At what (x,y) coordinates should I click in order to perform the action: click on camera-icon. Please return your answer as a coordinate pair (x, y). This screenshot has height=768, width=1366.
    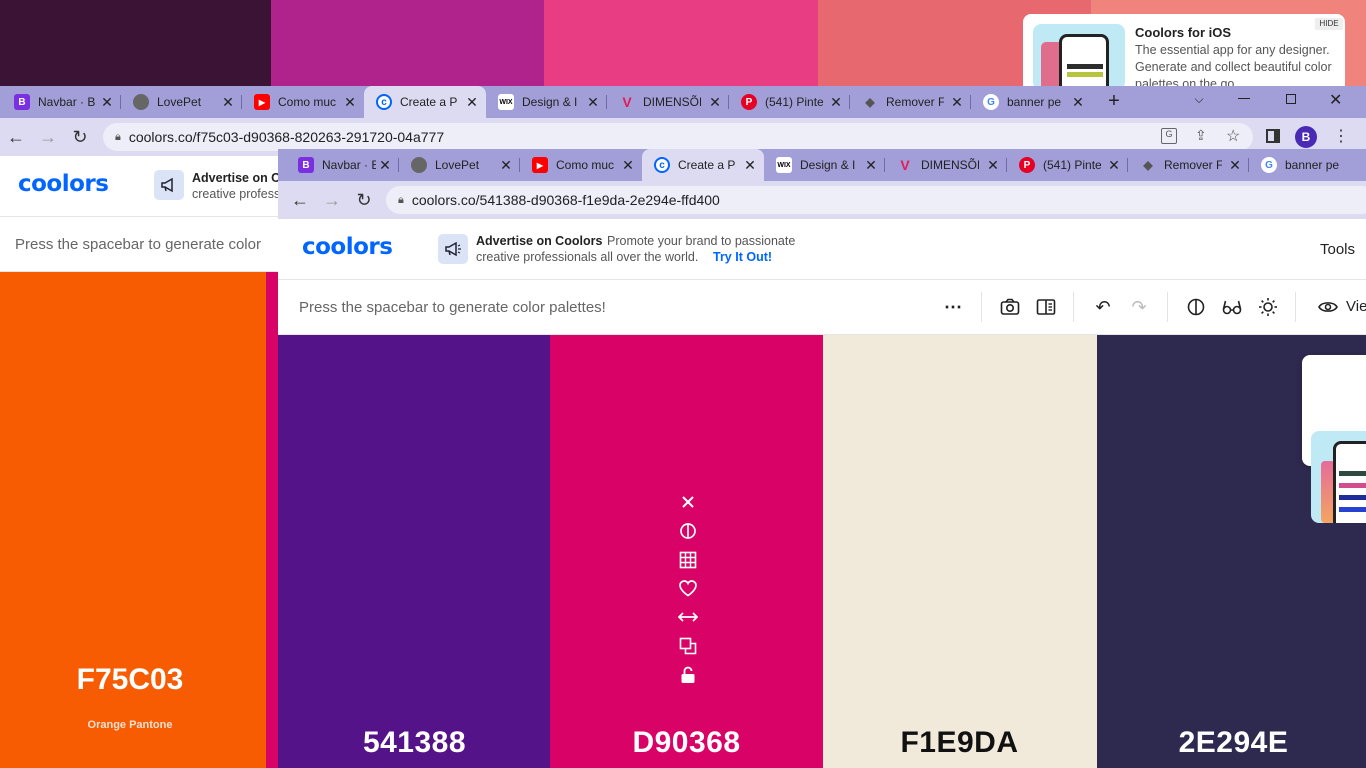
    Looking at the image, I should click on (1010, 307).